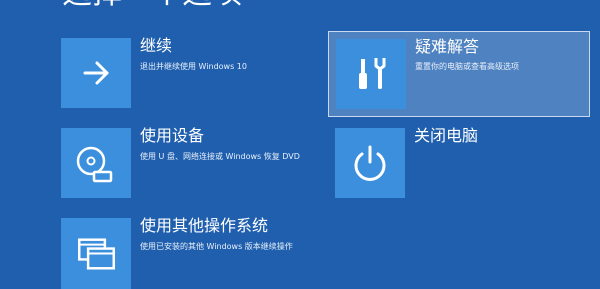 The image size is (600, 289). I want to click on arrow-right-icon, so click(96, 73).